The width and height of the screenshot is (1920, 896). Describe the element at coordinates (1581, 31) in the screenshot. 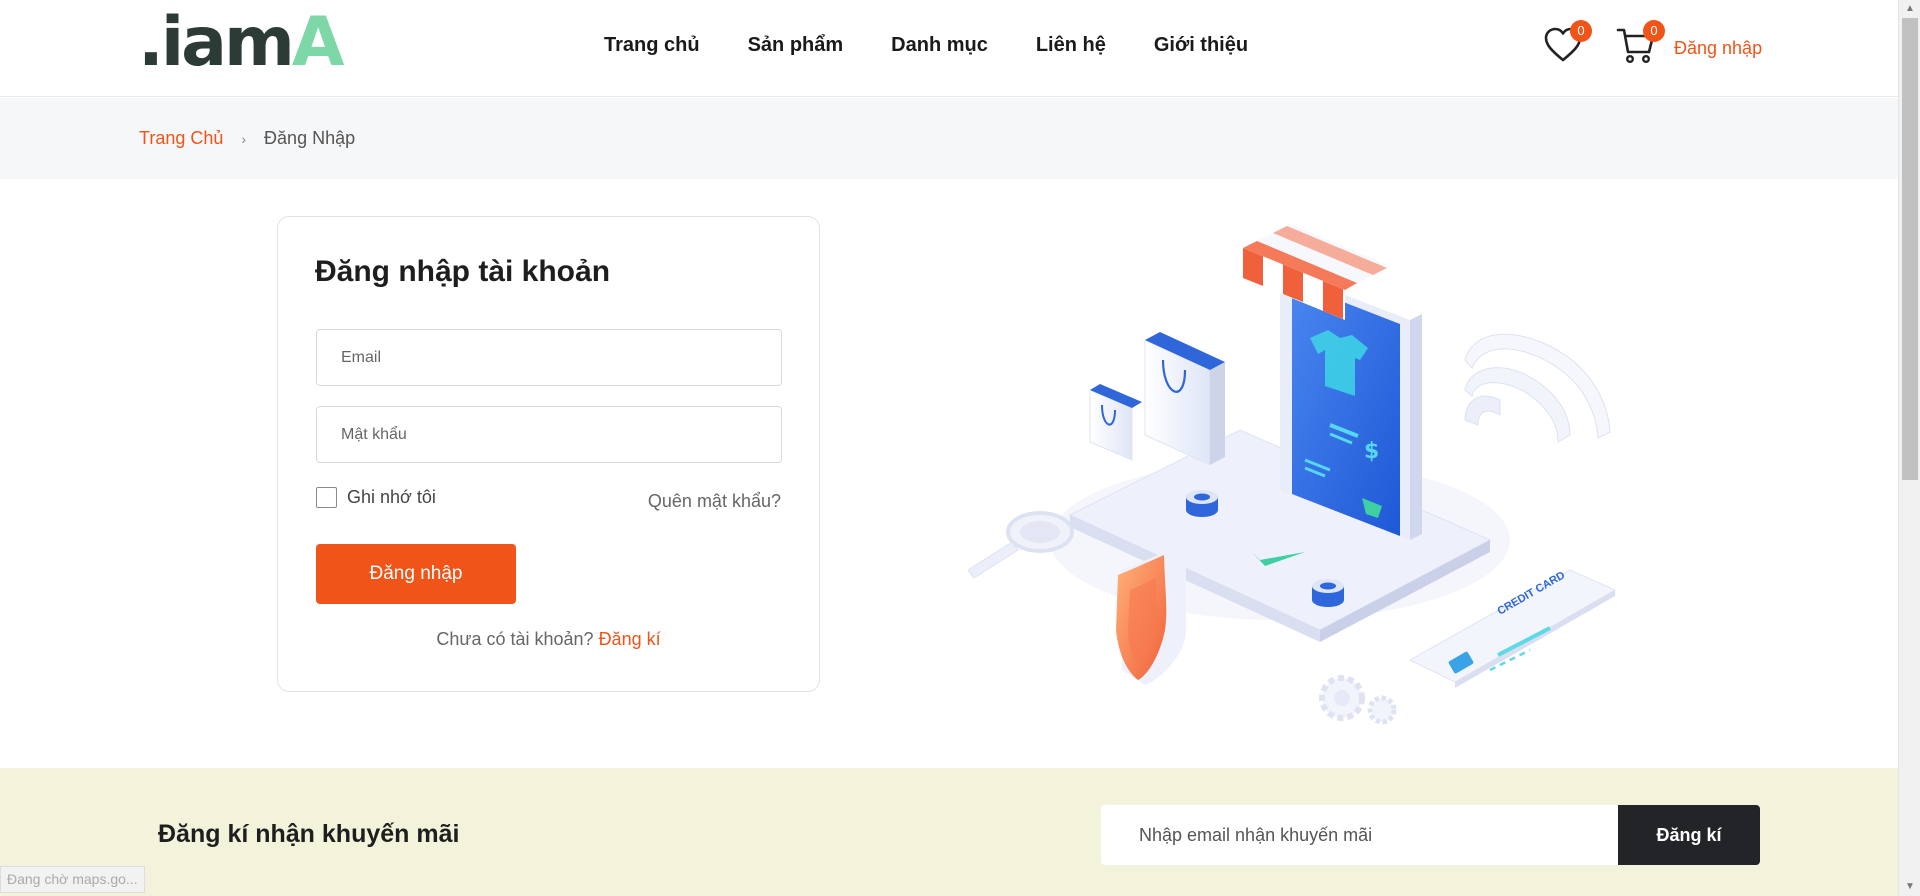

I see `wishlist-count-badge: 0` at that location.